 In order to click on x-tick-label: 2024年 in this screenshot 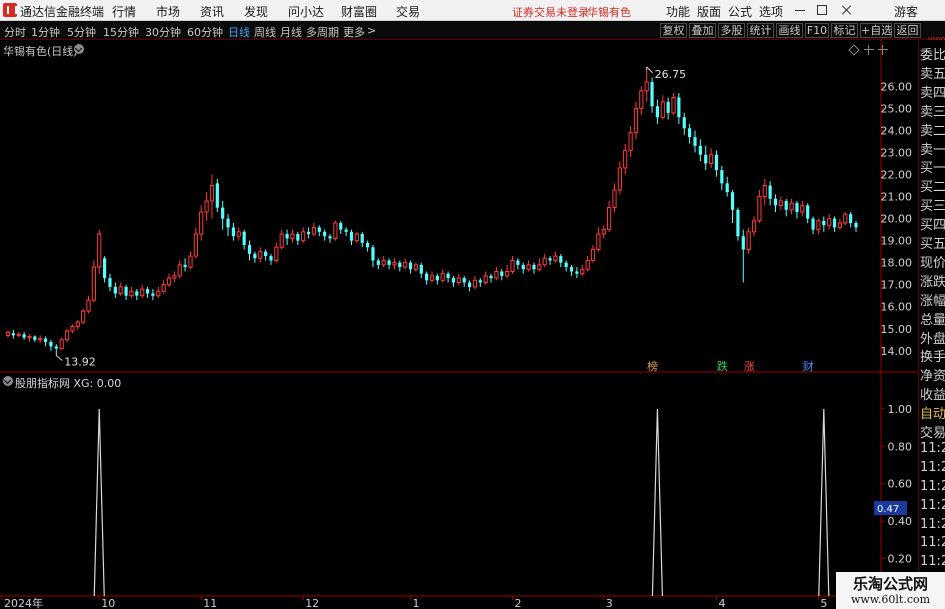, I will do `click(23, 602)`.